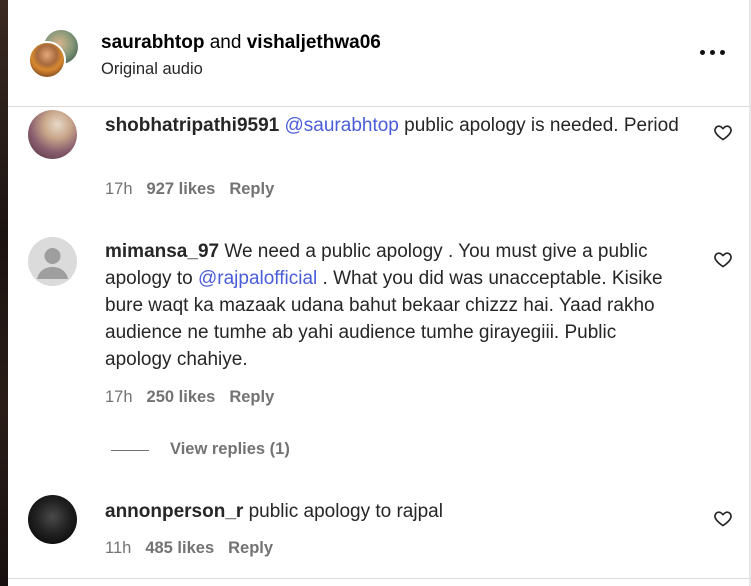 The image size is (751, 586). What do you see at coordinates (174, 511) in the screenshot?
I see `comment-username: annonperson_r` at bounding box center [174, 511].